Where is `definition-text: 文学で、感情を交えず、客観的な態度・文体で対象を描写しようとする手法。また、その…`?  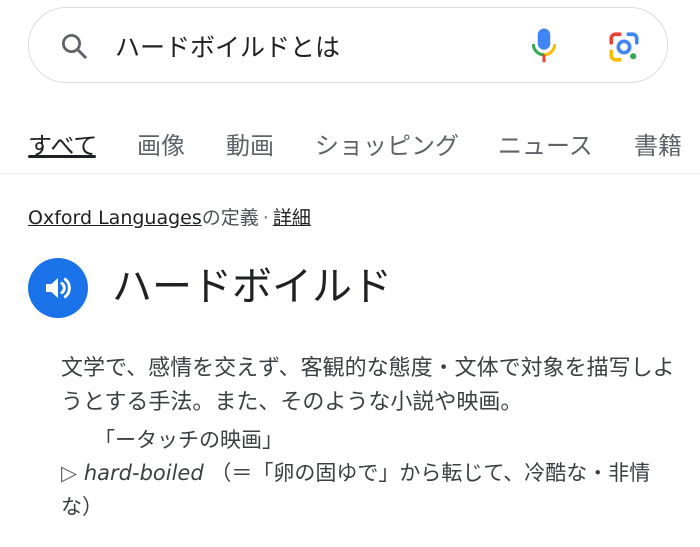 definition-text: 文学で、感情を交えず、客観的な態度・文体で対象を描写しようとする手法。また、その… is located at coordinates (368, 385).